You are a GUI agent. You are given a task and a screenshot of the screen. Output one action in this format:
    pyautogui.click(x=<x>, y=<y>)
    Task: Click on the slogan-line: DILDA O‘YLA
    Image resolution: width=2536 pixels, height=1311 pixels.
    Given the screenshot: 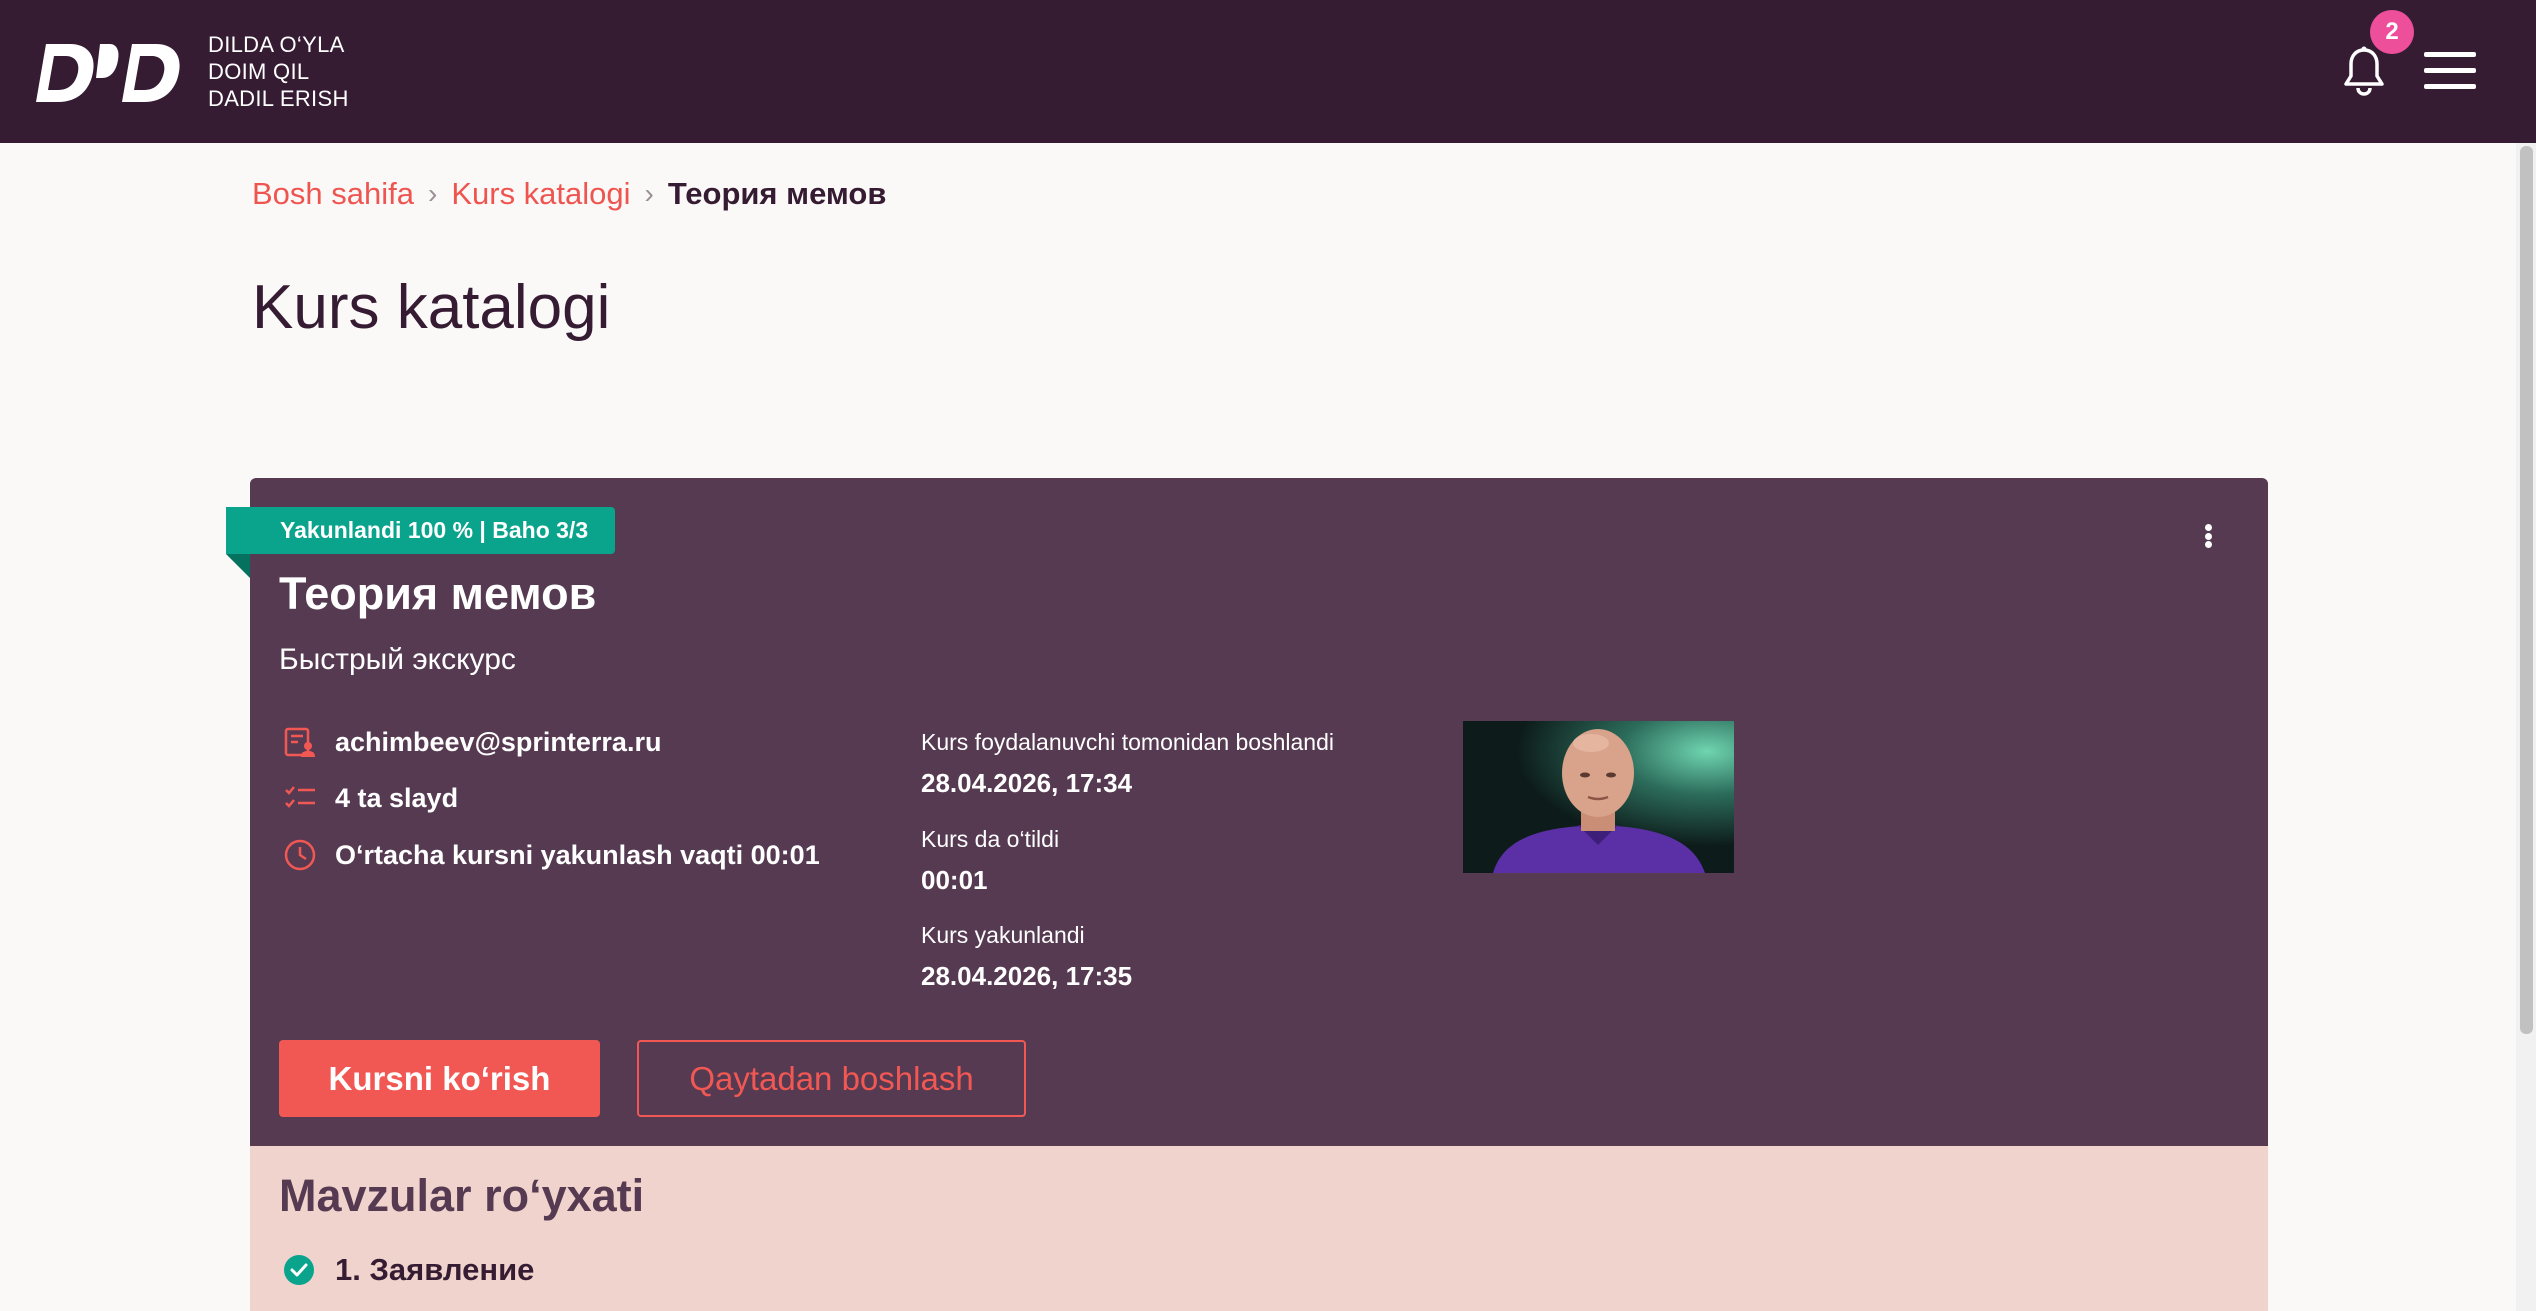 What is the action you would take?
    pyautogui.click(x=276, y=44)
    